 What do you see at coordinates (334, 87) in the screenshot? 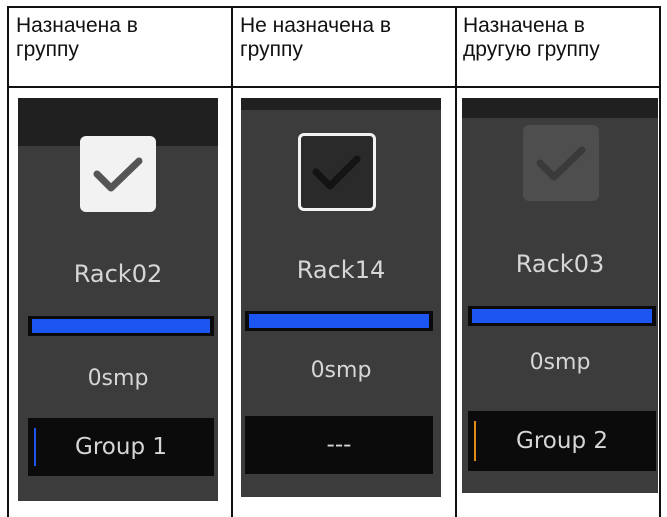
I see `table-border-header` at bounding box center [334, 87].